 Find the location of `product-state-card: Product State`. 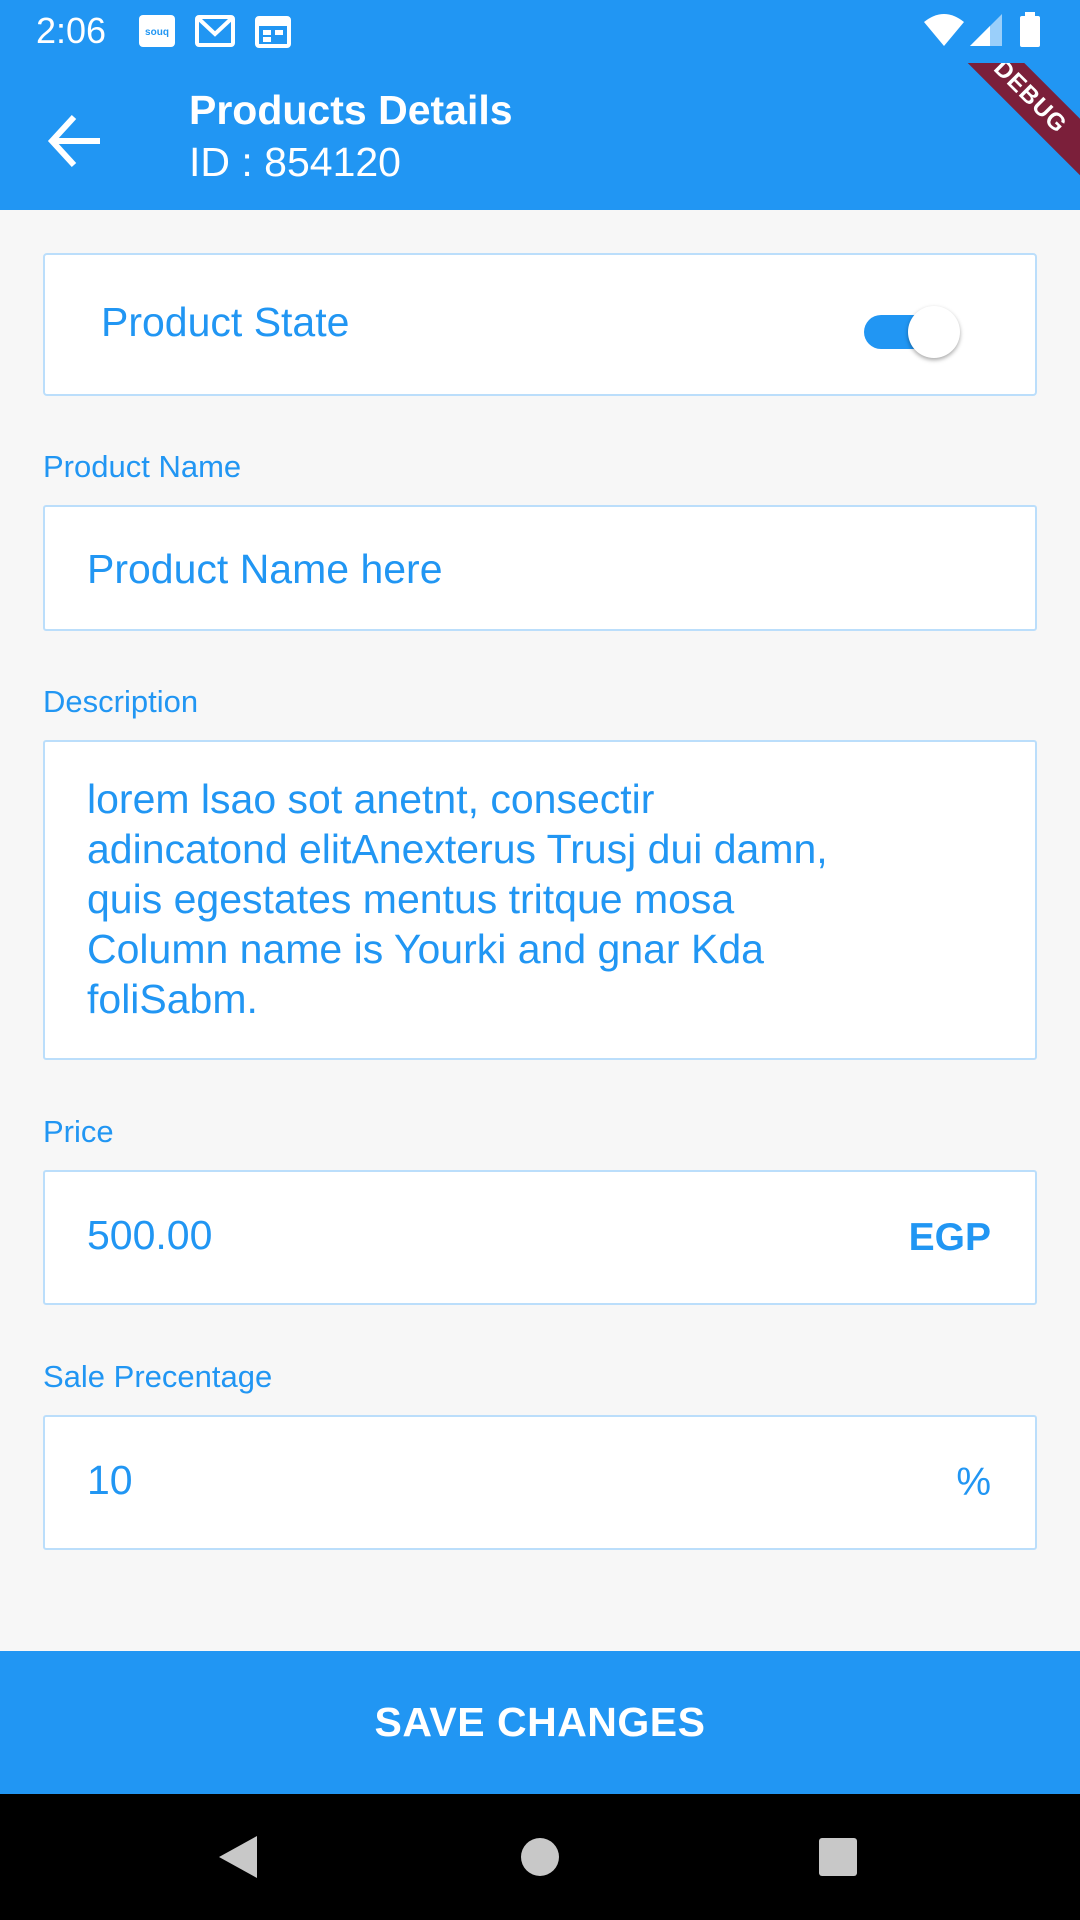

product-state-card: Product State is located at coordinates (540, 324).